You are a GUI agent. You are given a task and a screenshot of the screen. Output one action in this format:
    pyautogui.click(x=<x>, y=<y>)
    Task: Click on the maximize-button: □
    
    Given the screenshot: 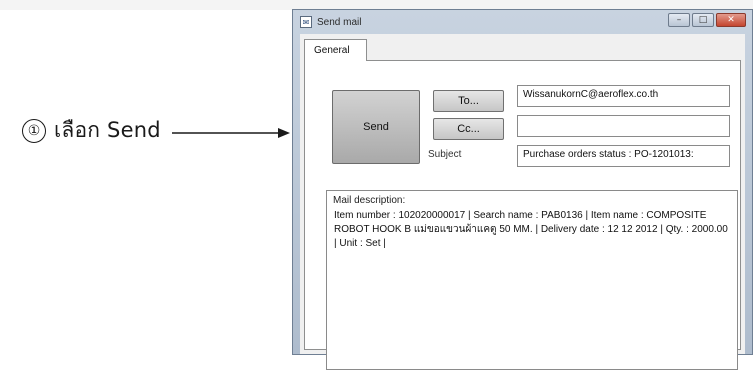 What is the action you would take?
    pyautogui.click(x=703, y=20)
    